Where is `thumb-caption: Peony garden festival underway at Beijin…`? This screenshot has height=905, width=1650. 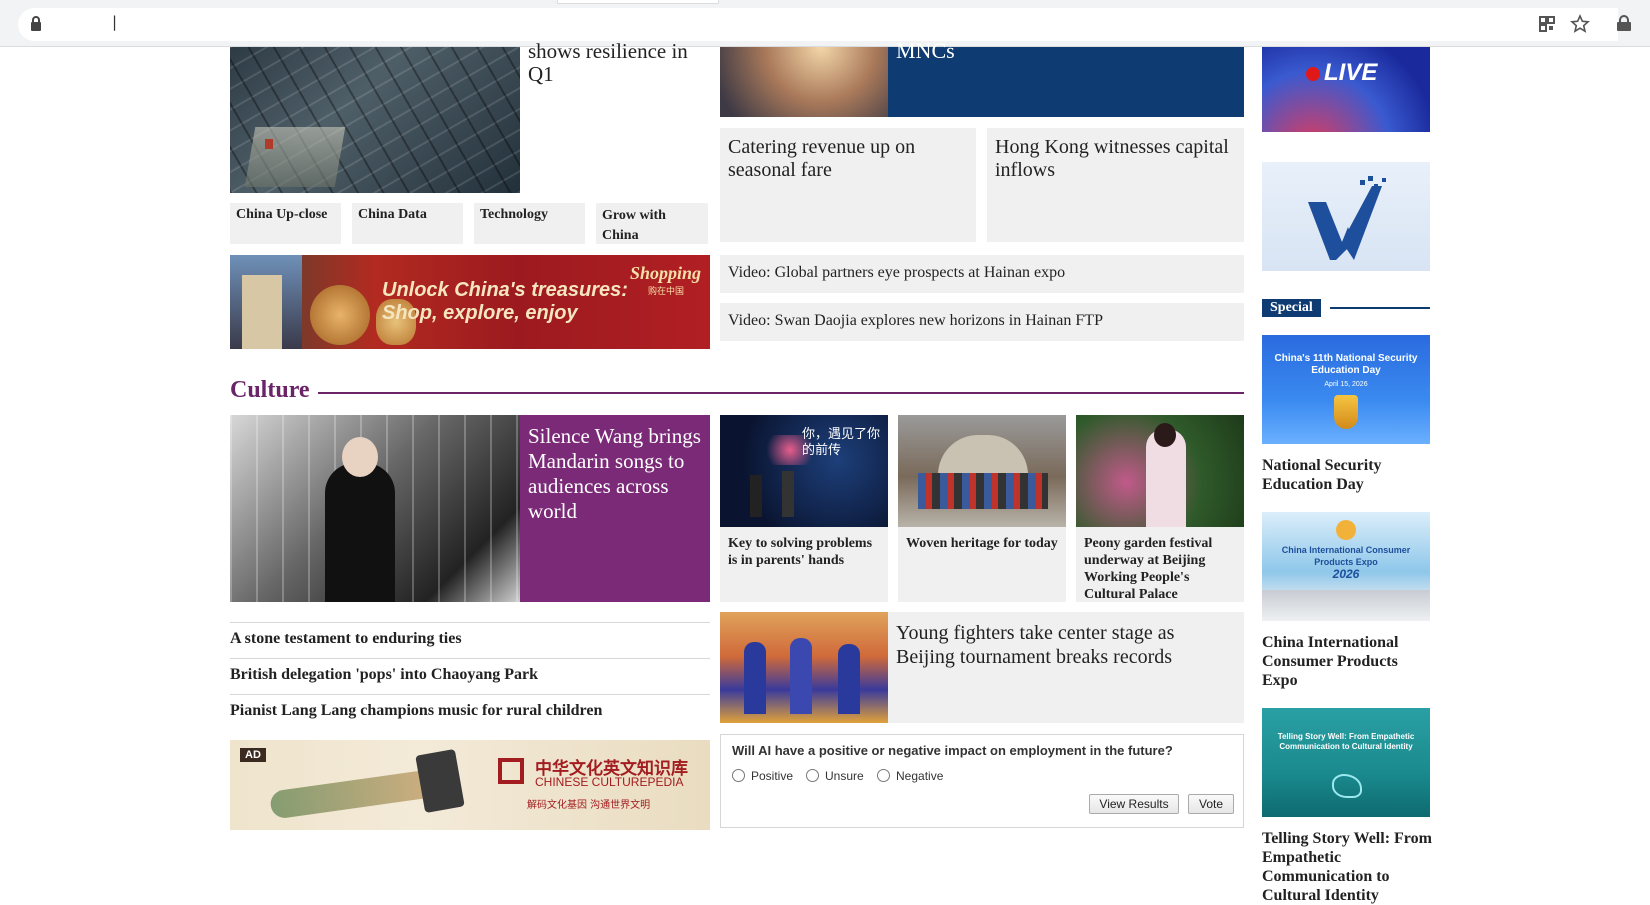 thumb-caption: Peony garden festival underway at Beijin… is located at coordinates (1160, 564).